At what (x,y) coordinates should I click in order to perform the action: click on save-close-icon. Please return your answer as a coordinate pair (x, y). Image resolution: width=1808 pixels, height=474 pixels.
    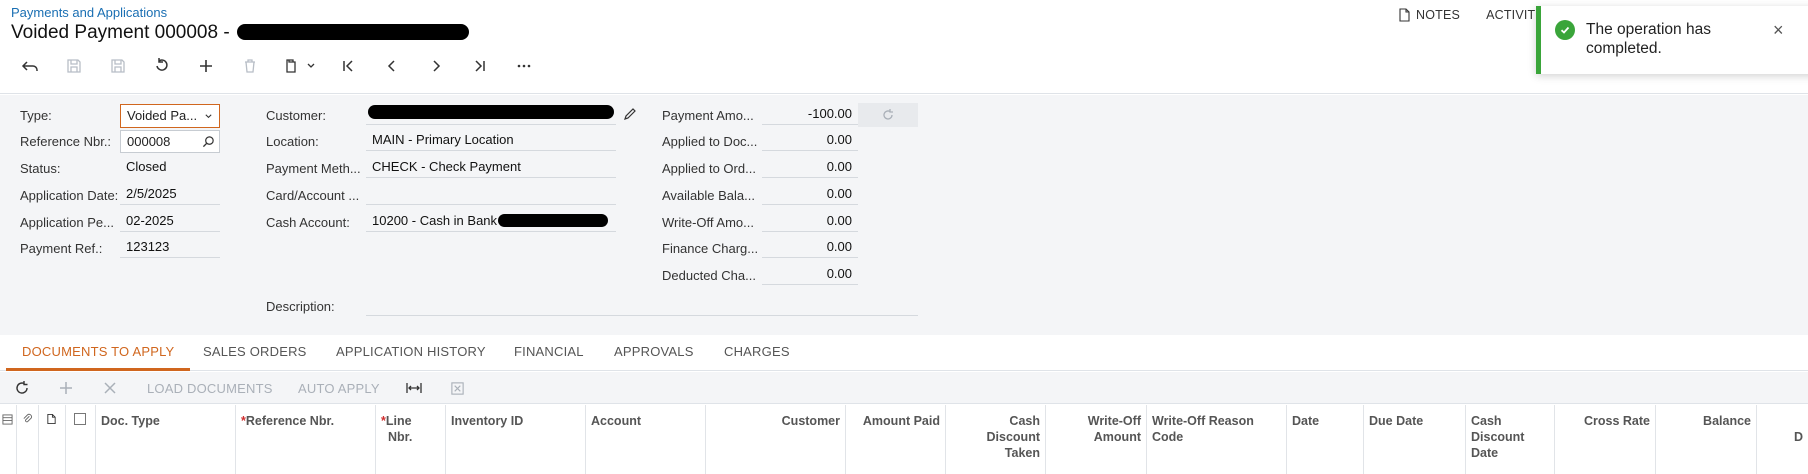
    Looking at the image, I should click on (118, 66).